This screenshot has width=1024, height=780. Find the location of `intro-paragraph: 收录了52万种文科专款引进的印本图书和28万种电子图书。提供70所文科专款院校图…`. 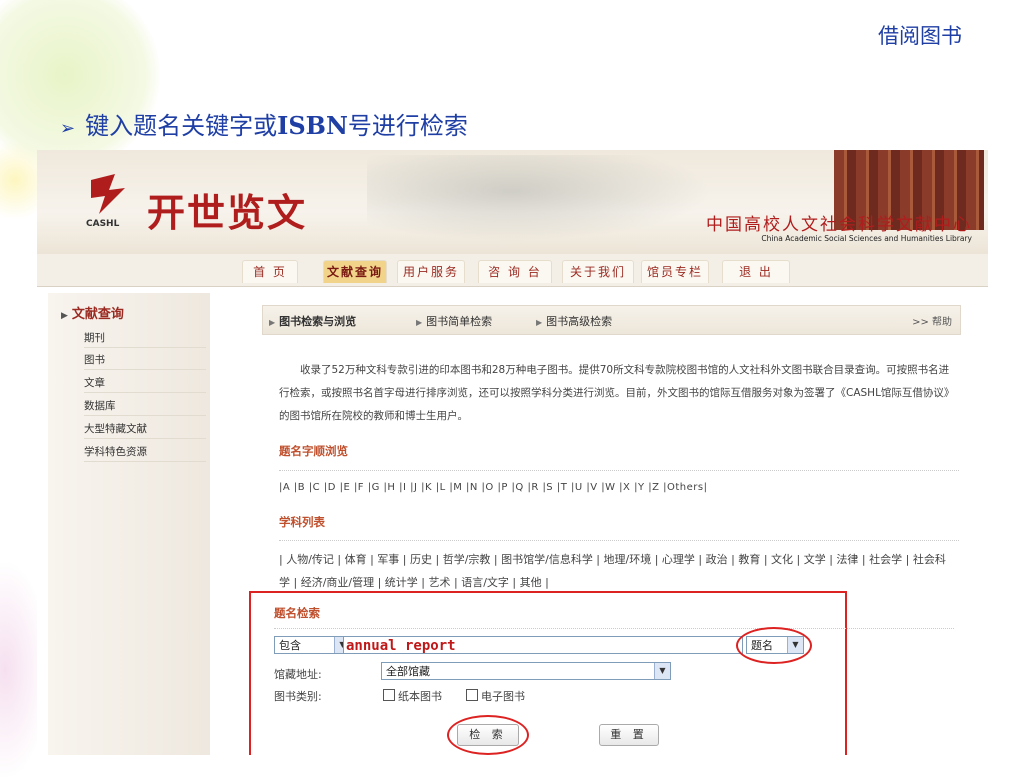

intro-paragraph: 收录了52万种文科专款引进的印本图书和28万种电子图书。提供70所文科专款院校图… is located at coordinates (614, 393).